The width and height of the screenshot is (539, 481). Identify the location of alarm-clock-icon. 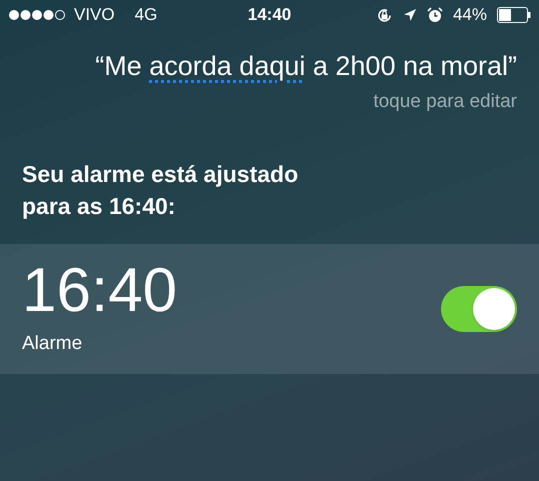
(434, 15).